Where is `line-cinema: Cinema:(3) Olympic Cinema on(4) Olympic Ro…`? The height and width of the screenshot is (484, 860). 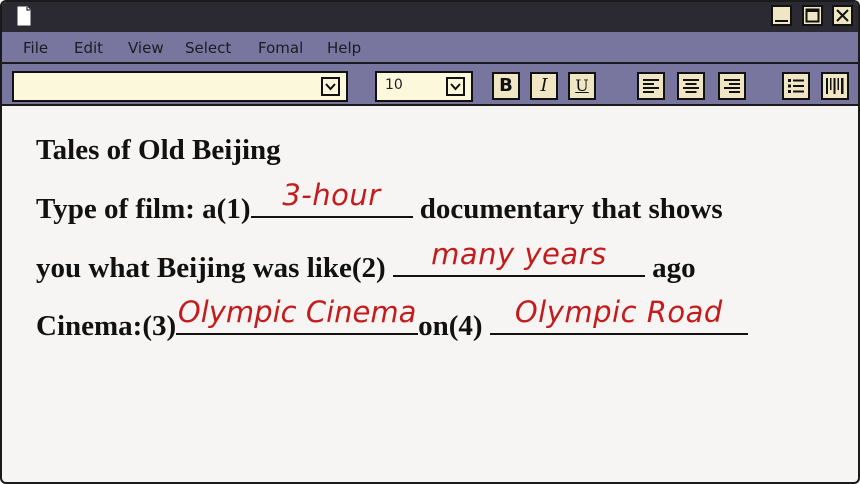
line-cinema: Cinema:(3) Olympic Cinema on(4) Olympic Ro… is located at coordinates (392, 319).